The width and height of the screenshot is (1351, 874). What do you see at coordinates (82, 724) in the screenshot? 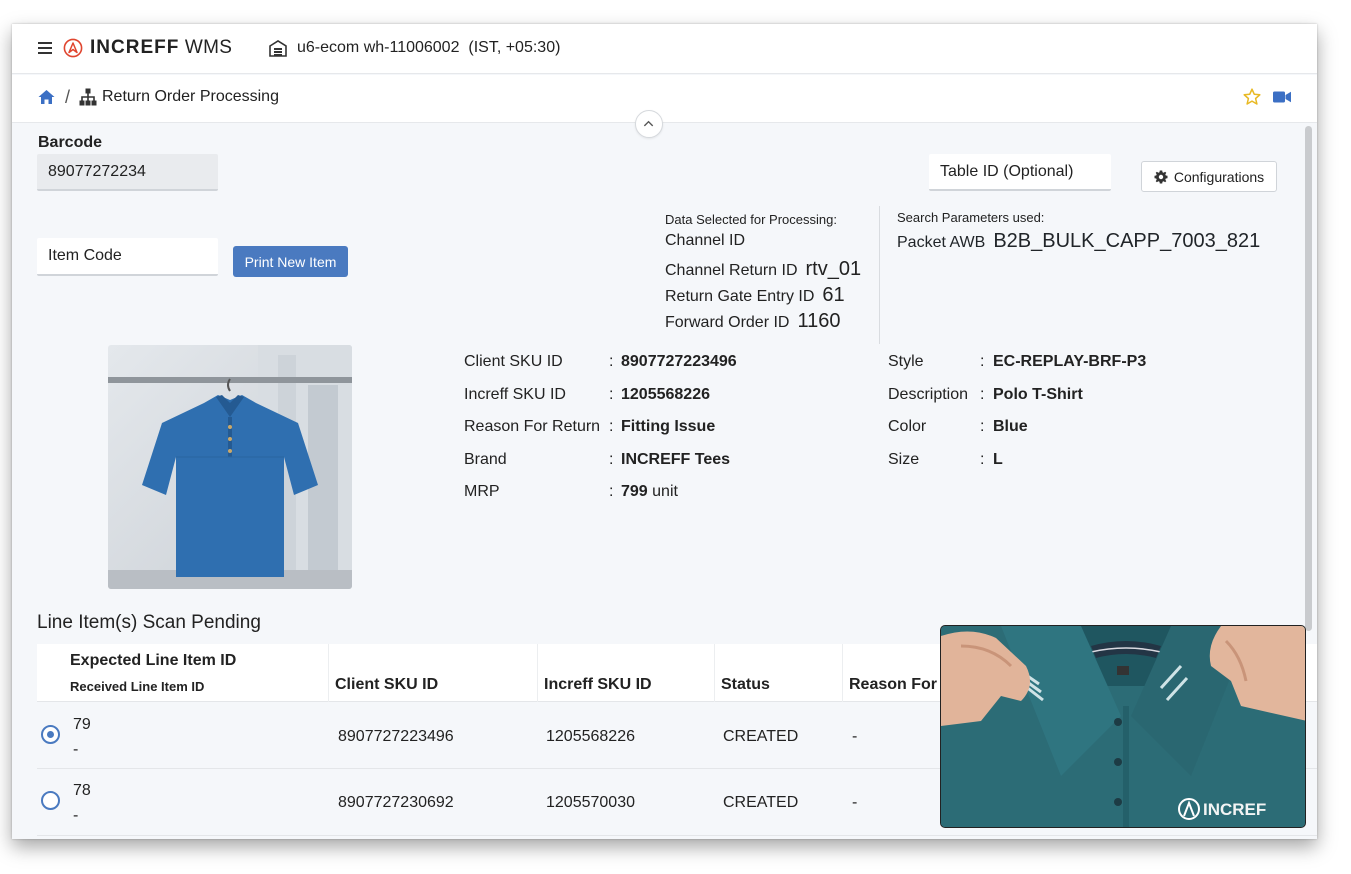
I see `expected-line-item-id: 79` at bounding box center [82, 724].